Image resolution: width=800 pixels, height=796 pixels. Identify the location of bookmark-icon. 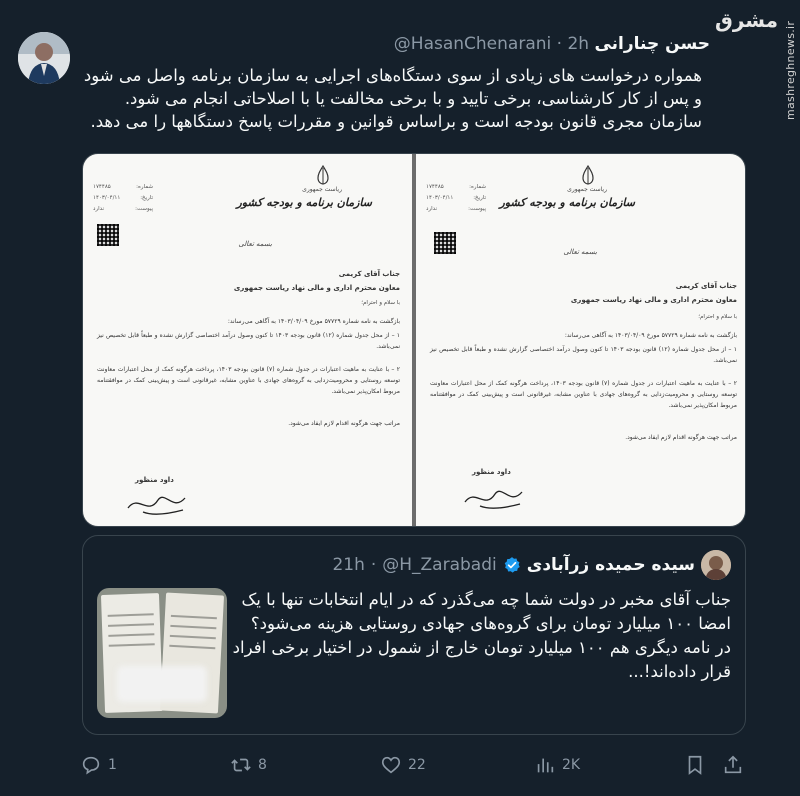
(695, 765).